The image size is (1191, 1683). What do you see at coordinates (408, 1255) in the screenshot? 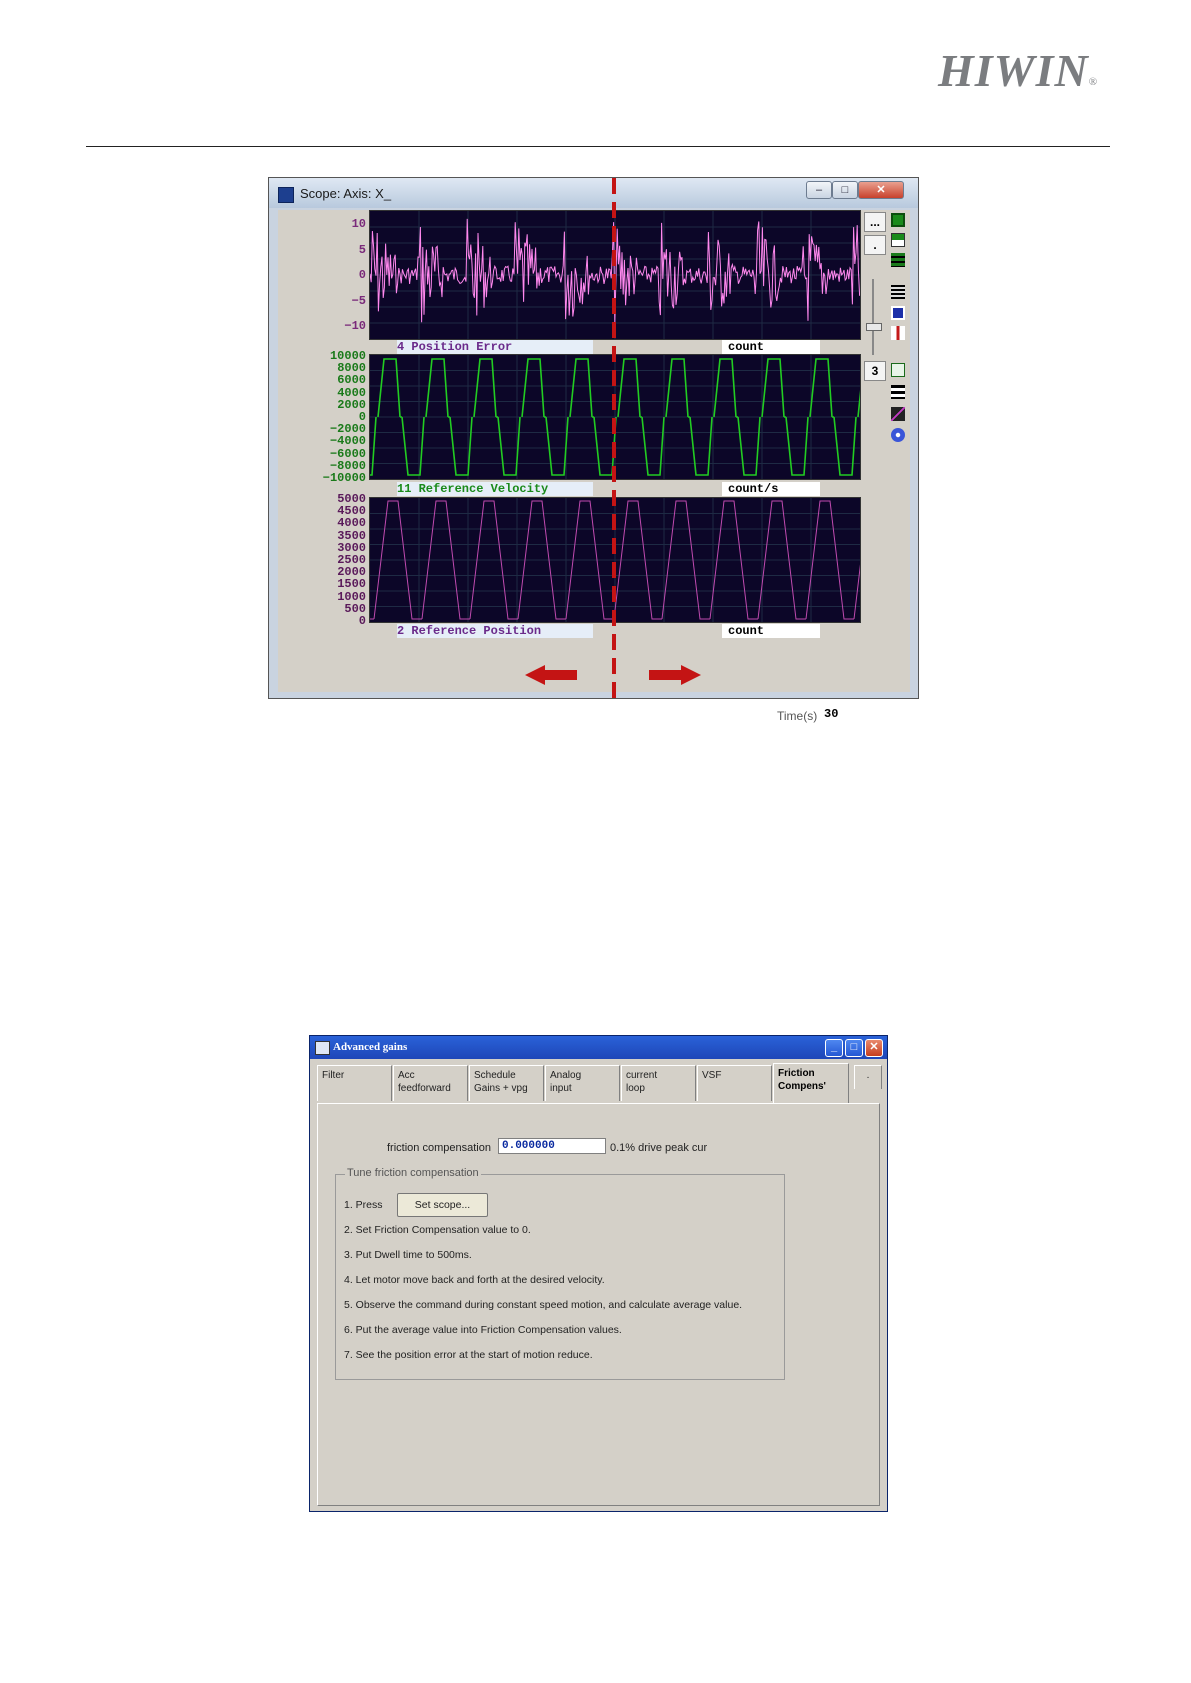
I see `step-3: 3. Put Dwell time to 500ms.` at bounding box center [408, 1255].